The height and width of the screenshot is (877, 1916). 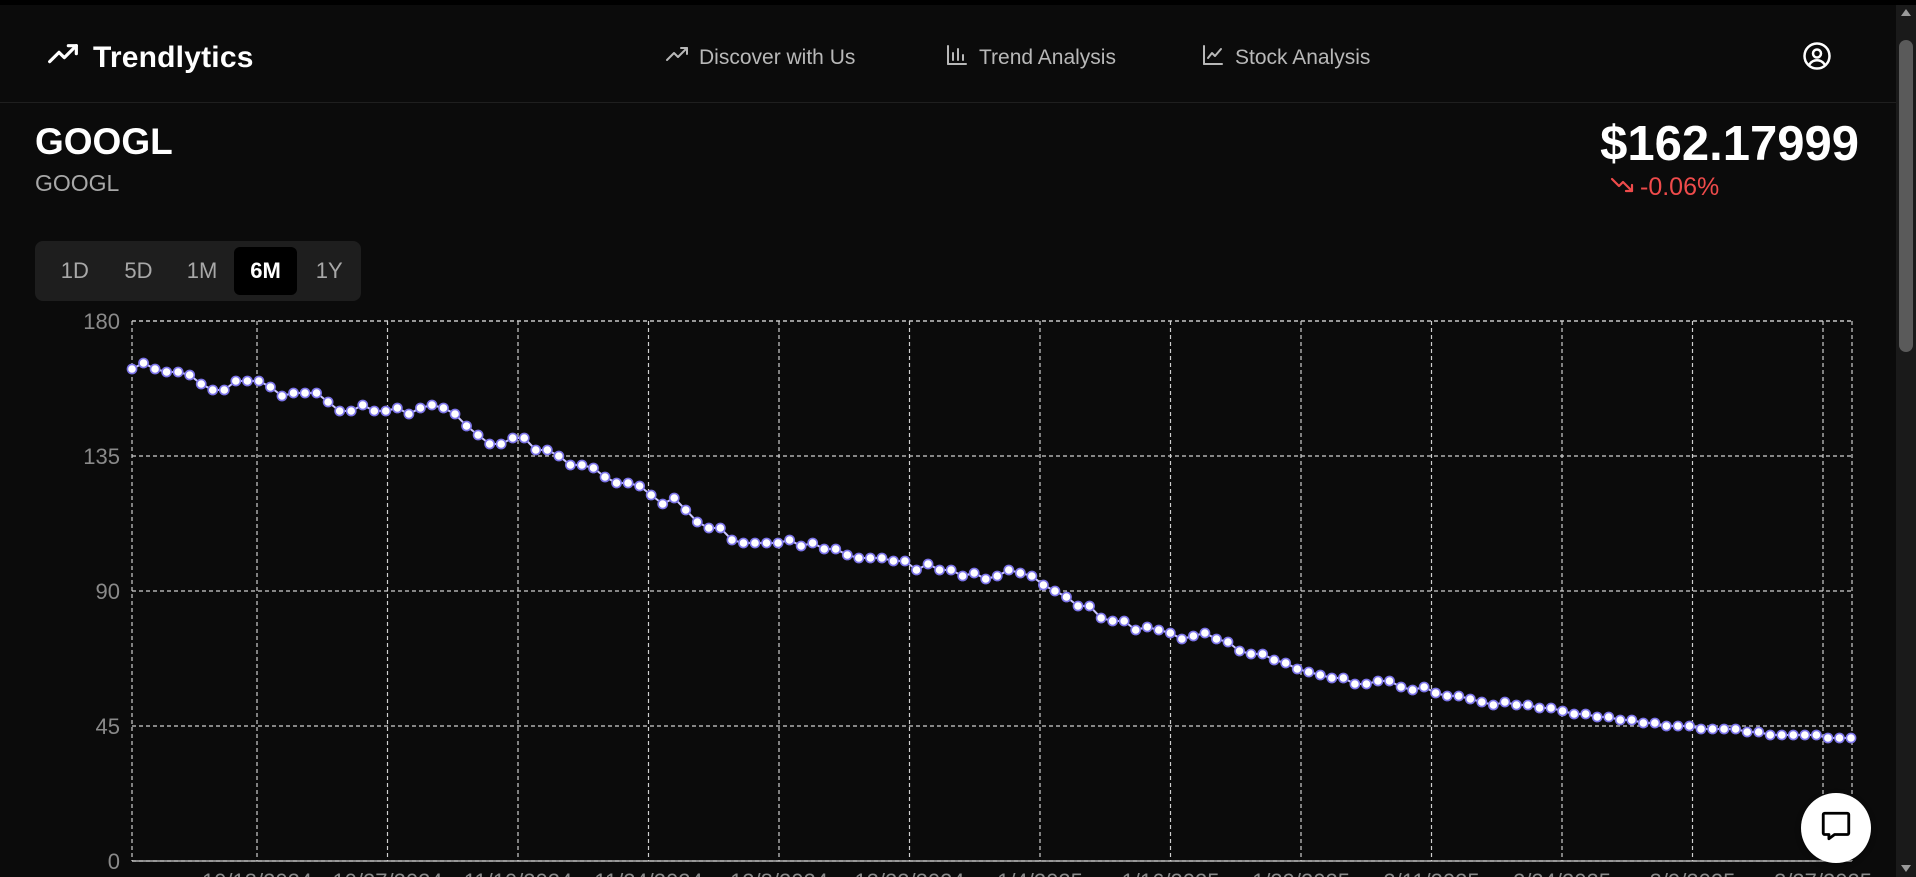 I want to click on chat-bubble-icon, so click(x=1836, y=828).